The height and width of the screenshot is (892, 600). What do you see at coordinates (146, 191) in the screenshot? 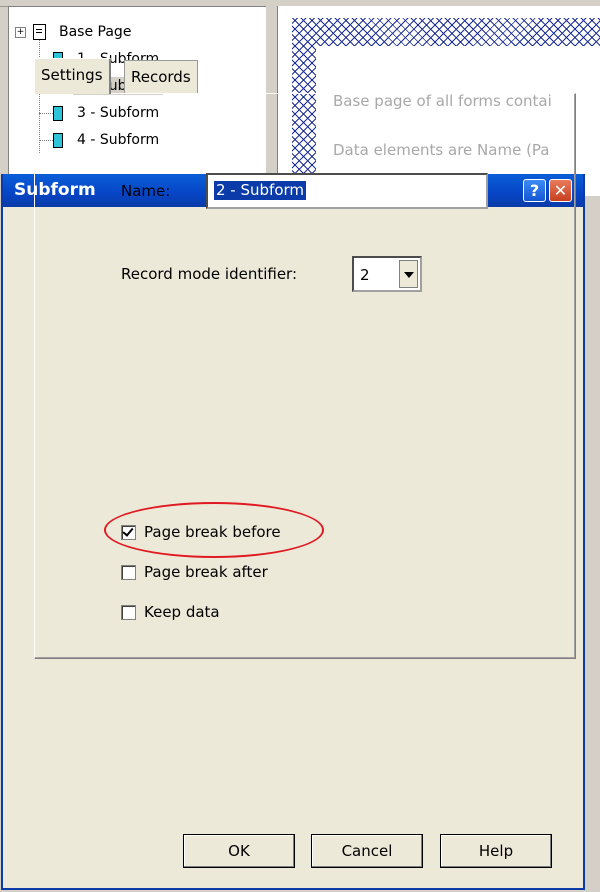
I see `name-label: Name:` at bounding box center [146, 191].